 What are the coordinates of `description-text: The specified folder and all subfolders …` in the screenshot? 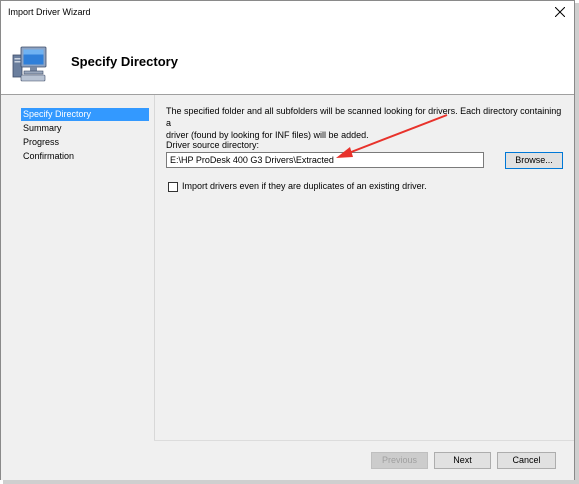 It's located at (366, 123).